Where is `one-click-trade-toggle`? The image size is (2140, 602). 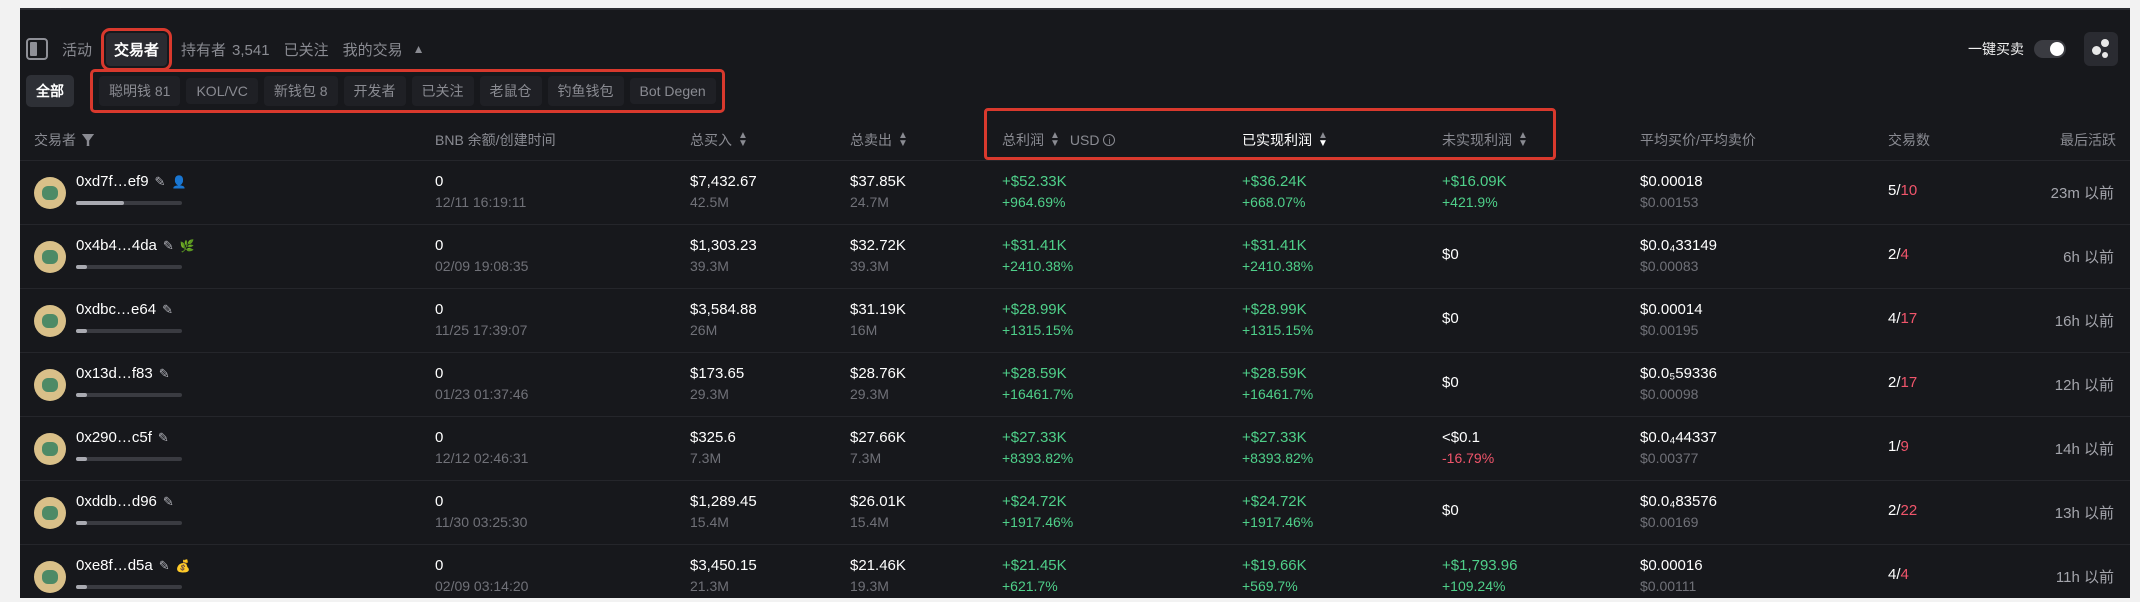
one-click-trade-toggle is located at coordinates (2050, 49).